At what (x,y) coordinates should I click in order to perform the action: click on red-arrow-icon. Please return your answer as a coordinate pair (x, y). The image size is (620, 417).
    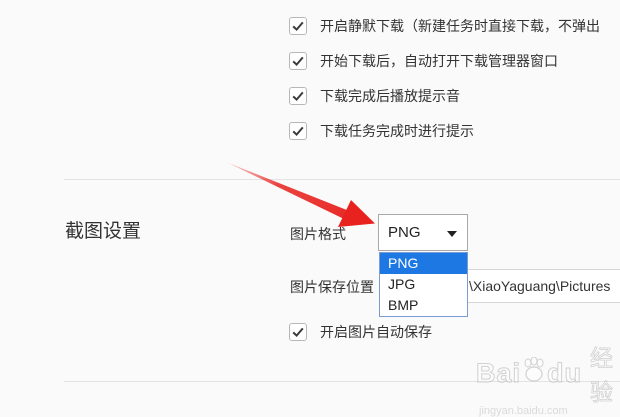
    Looking at the image, I should click on (300, 194).